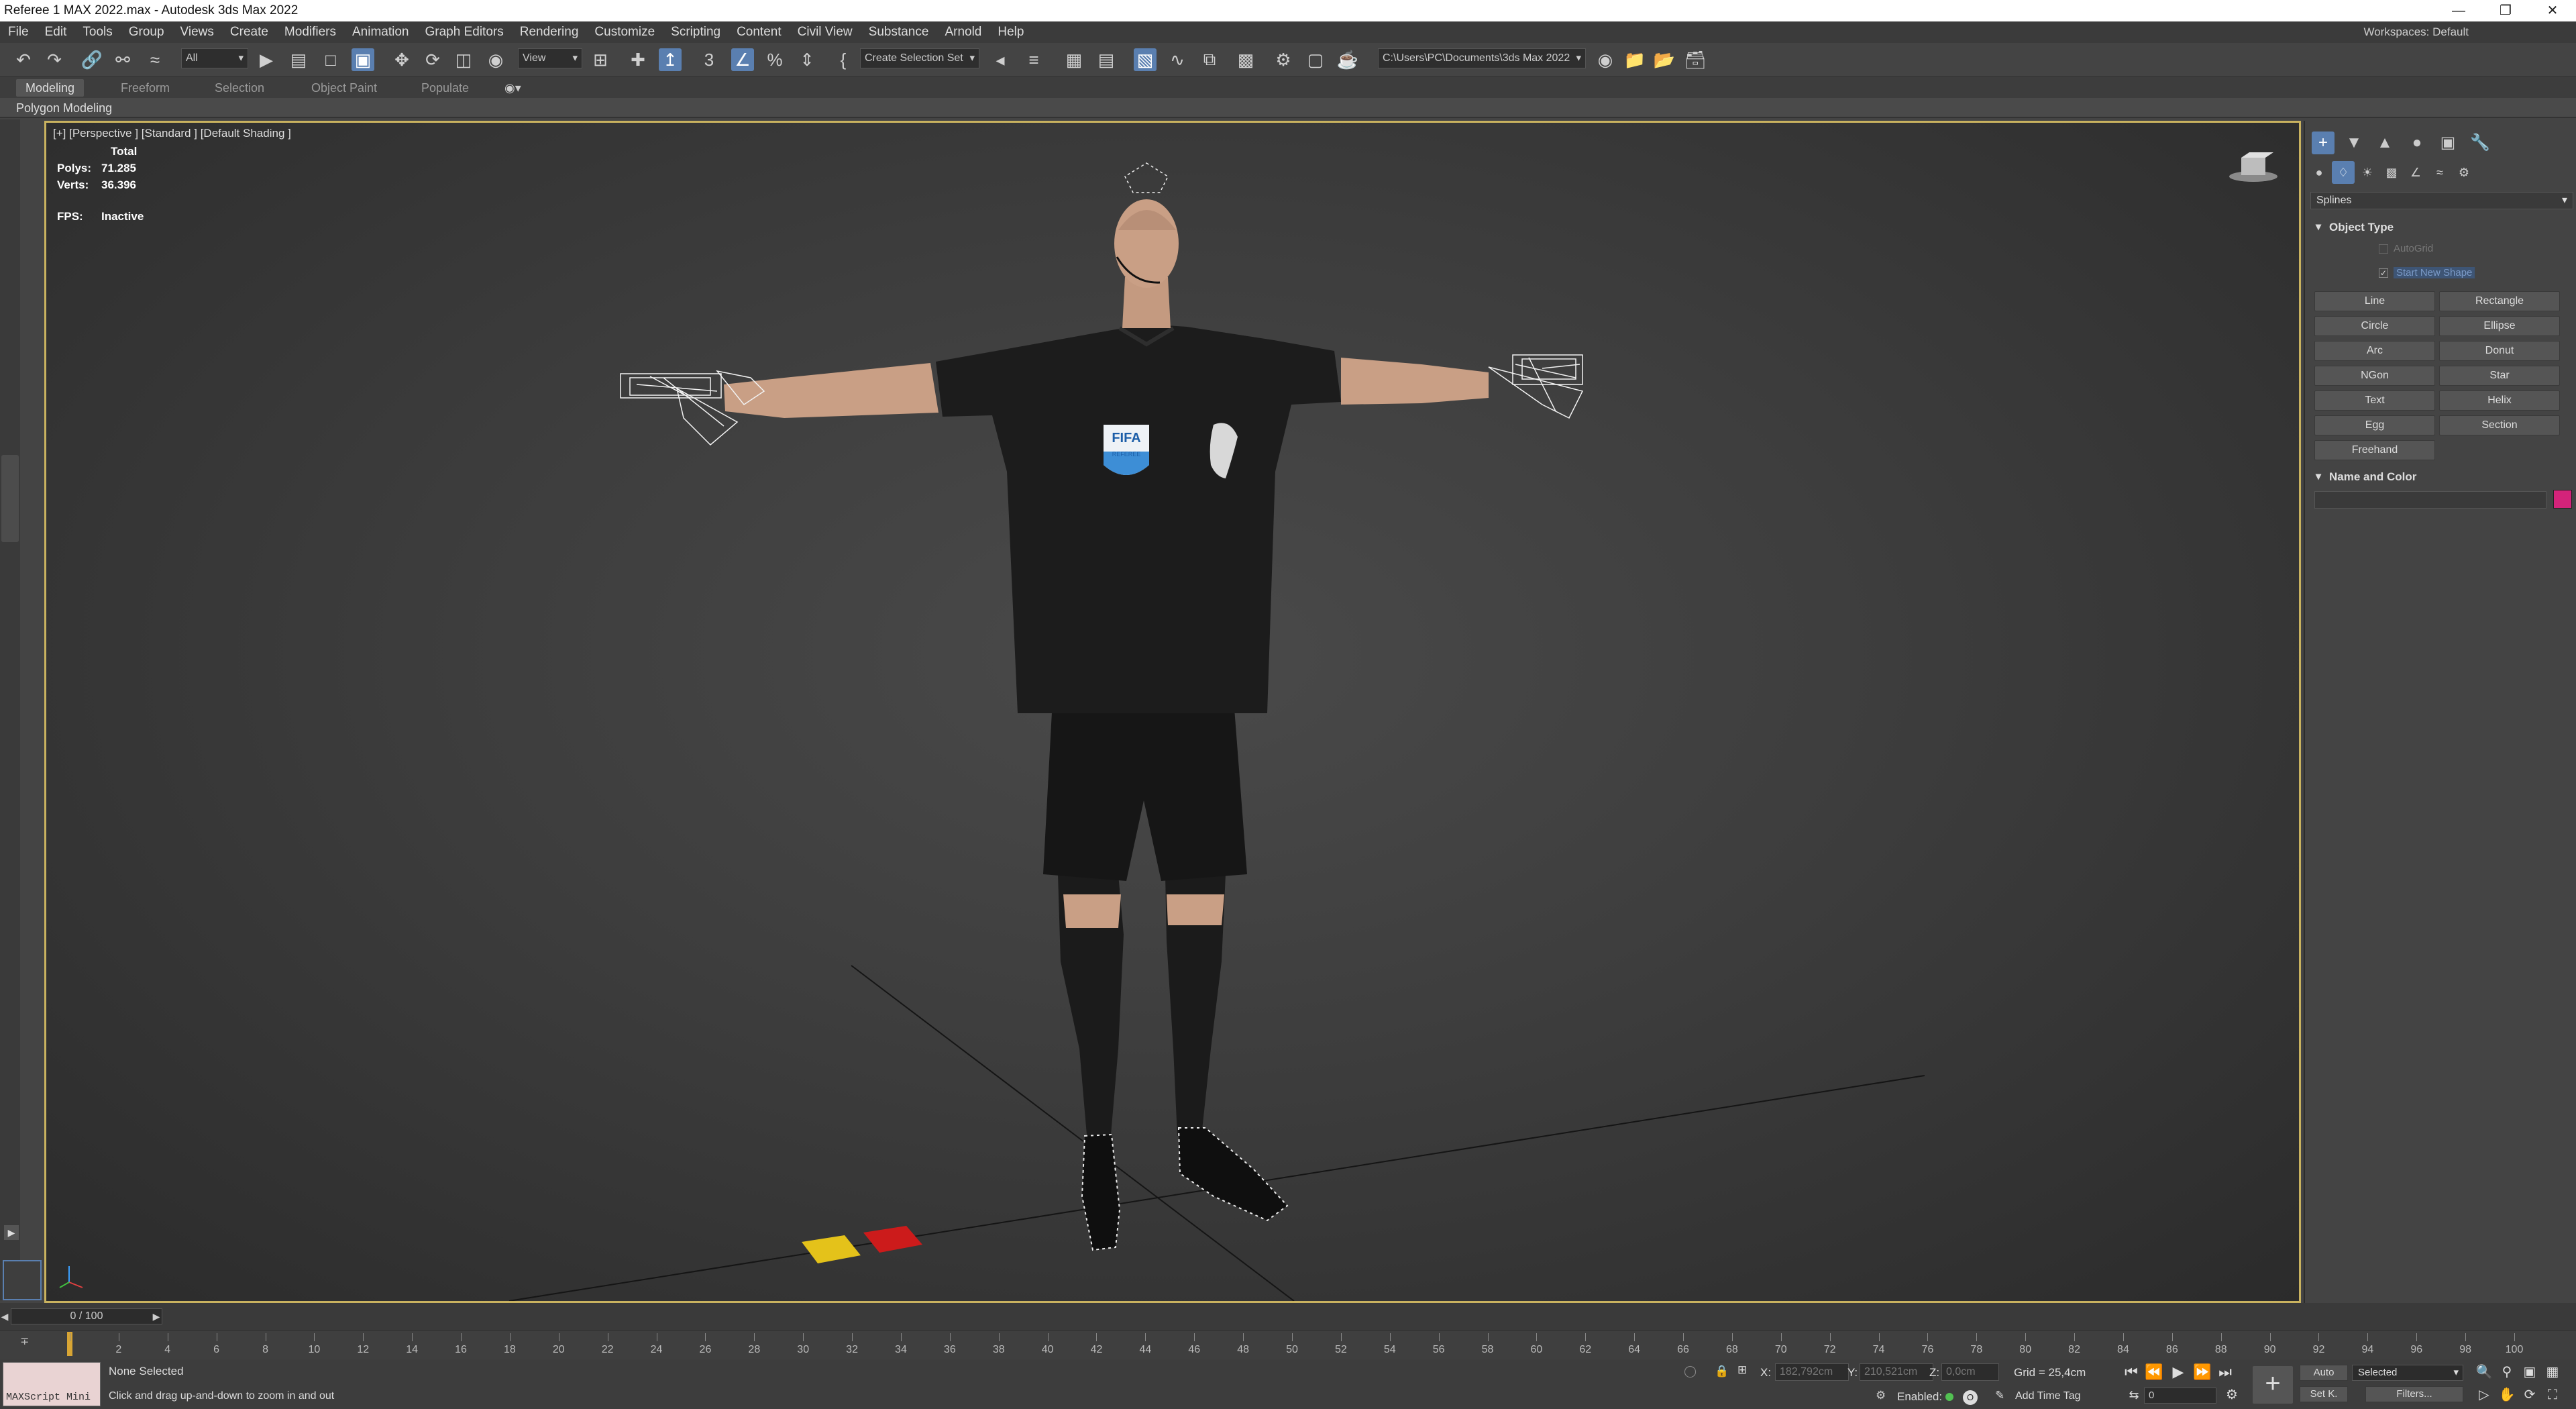 This screenshot has height=1409, width=2576. Describe the element at coordinates (807, 59) in the screenshot. I see `spinner-snap-icon: ⇕` at that location.